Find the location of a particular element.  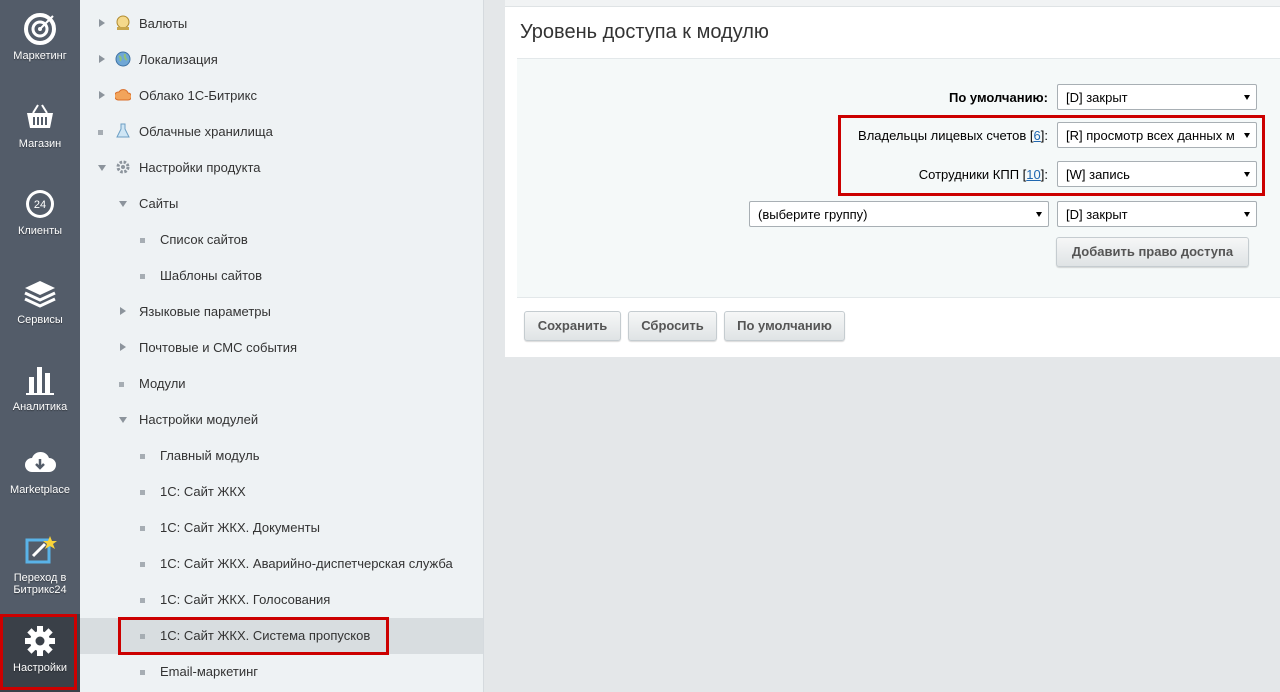

tree-item-currencies: Валюты is located at coordinates (281, 24).